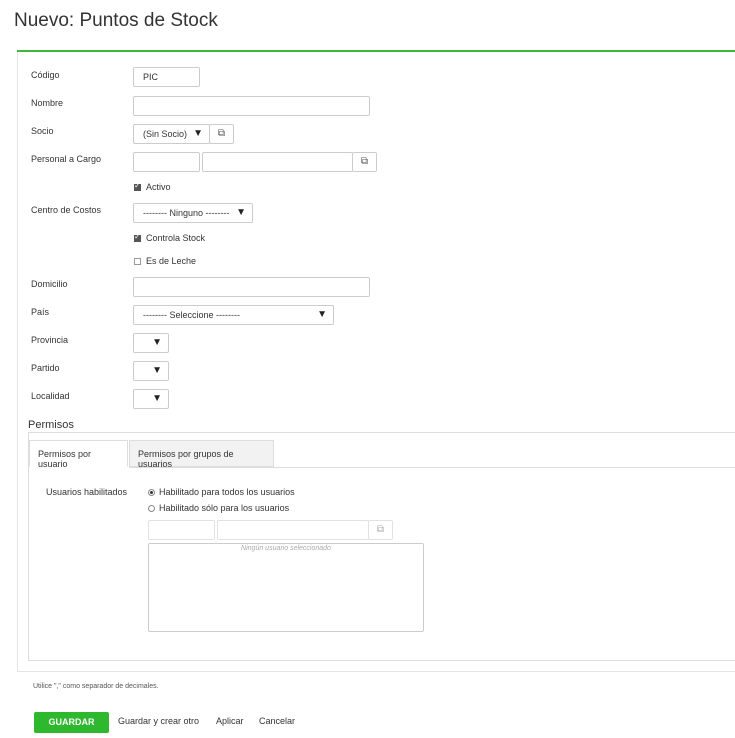  I want to click on codigo-label: Código, so click(45, 75).